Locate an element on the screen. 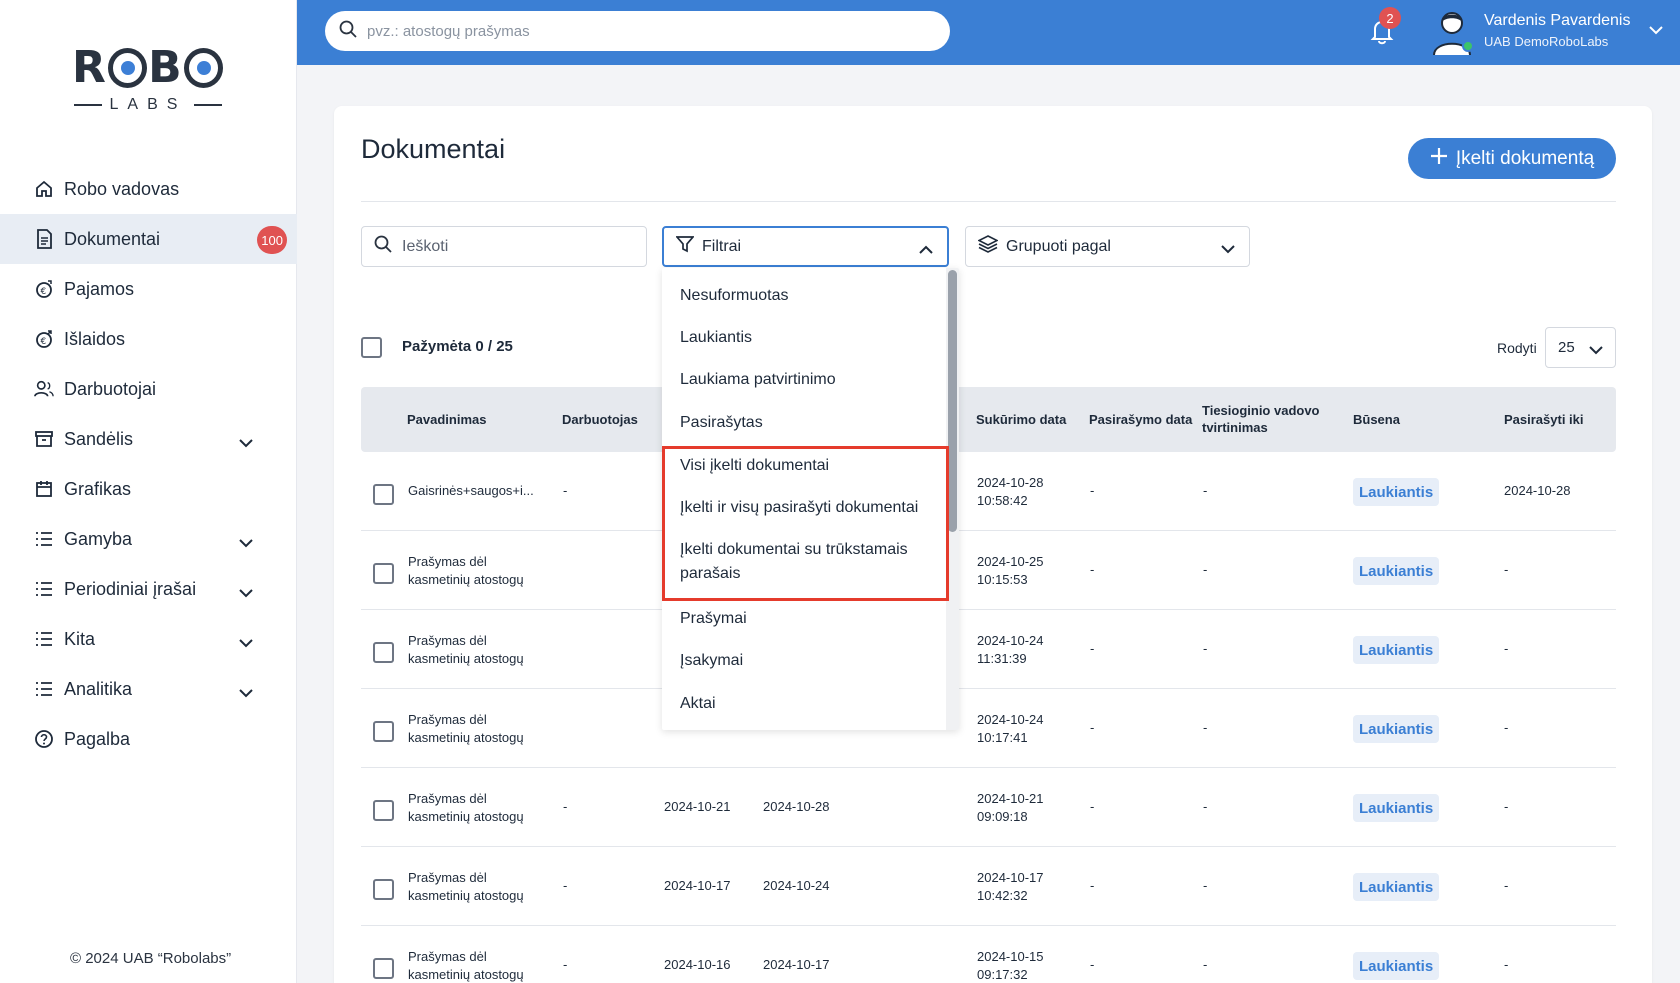 The image size is (1680, 983). period-start-cell: 2024-10-21 is located at coordinates (697, 806).